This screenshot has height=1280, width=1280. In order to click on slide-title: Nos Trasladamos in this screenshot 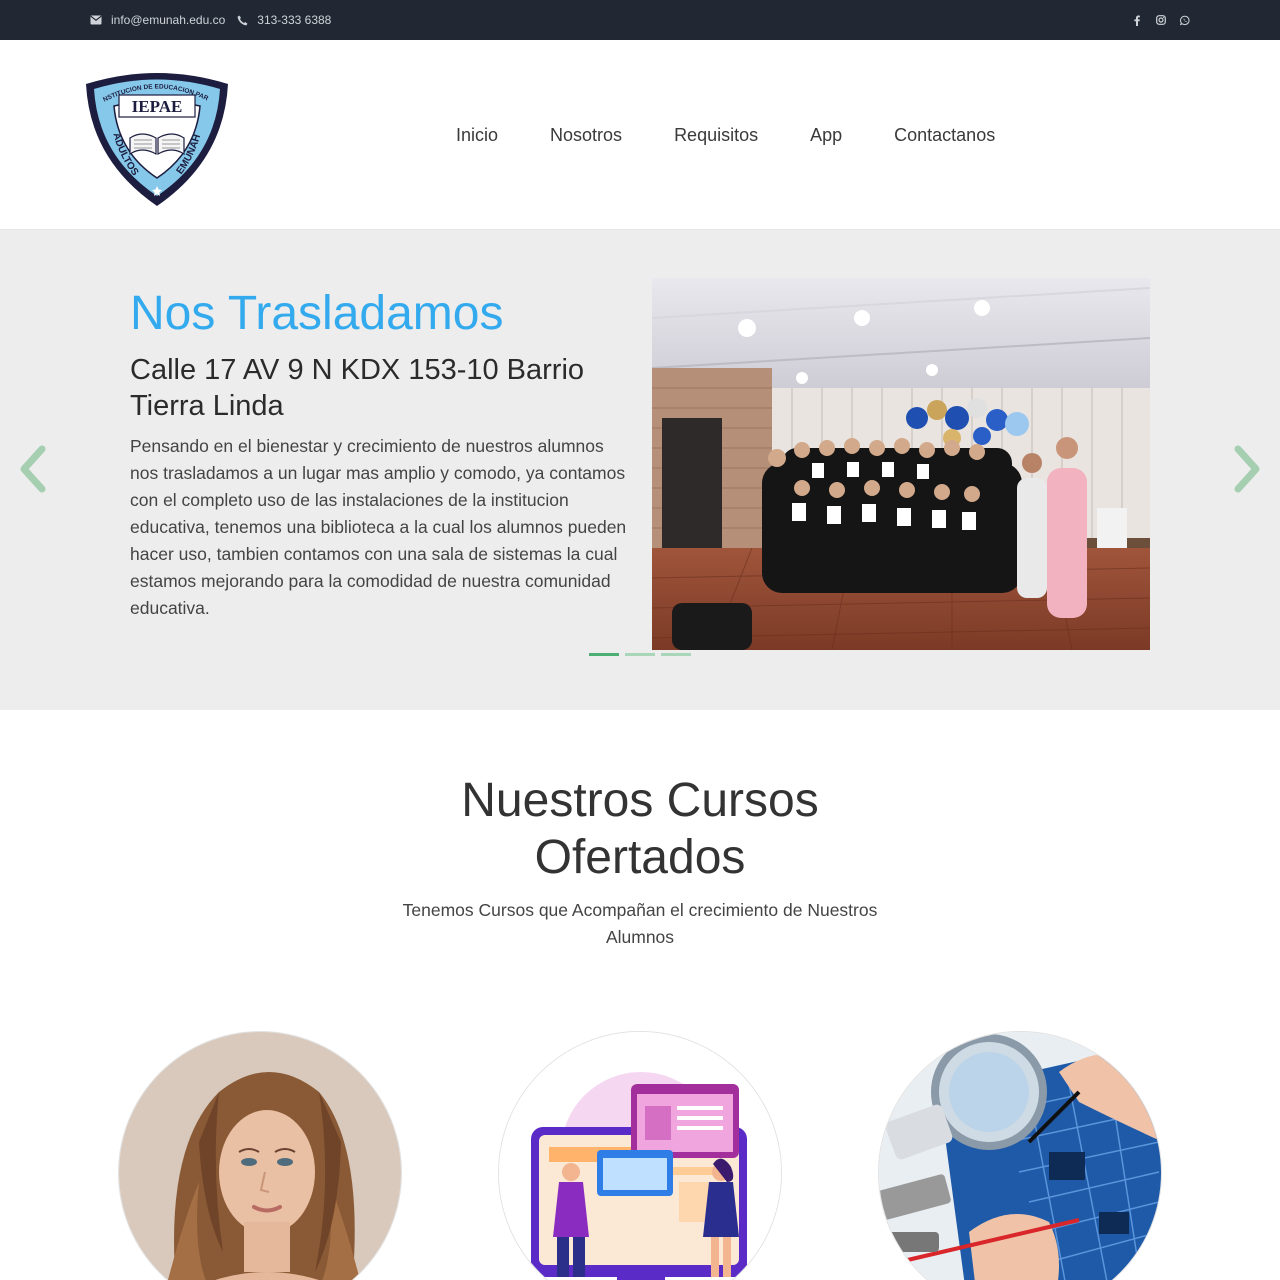, I will do `click(317, 313)`.